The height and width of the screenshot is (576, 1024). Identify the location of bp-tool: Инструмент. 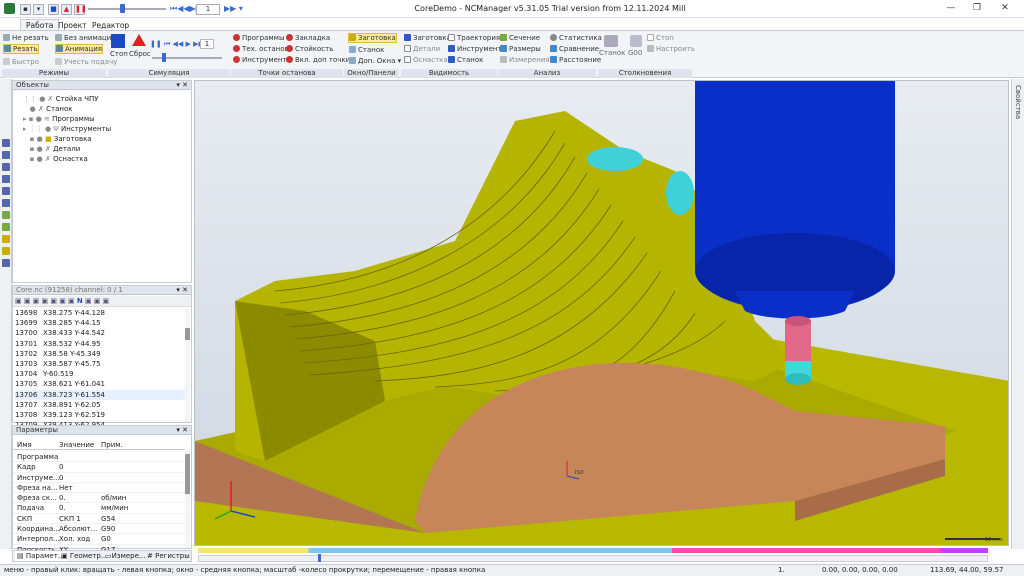
(260, 60).